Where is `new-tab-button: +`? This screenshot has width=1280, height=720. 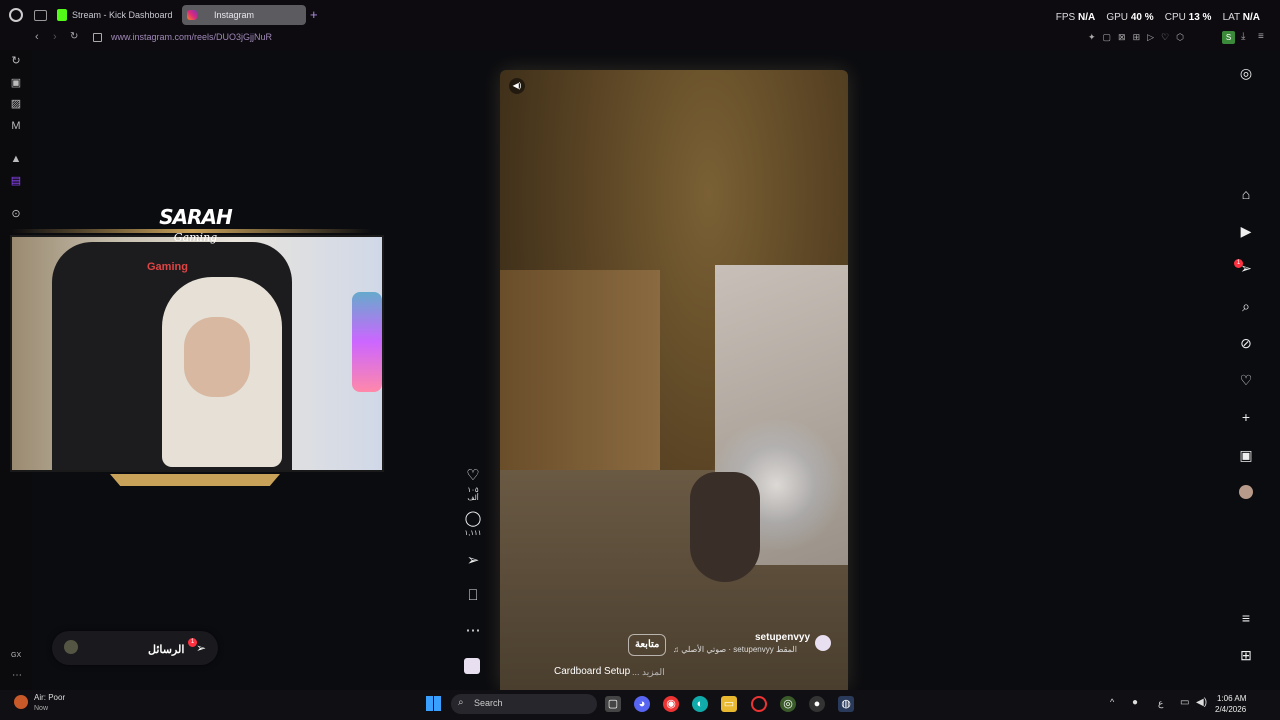 new-tab-button: + is located at coordinates (314, 14).